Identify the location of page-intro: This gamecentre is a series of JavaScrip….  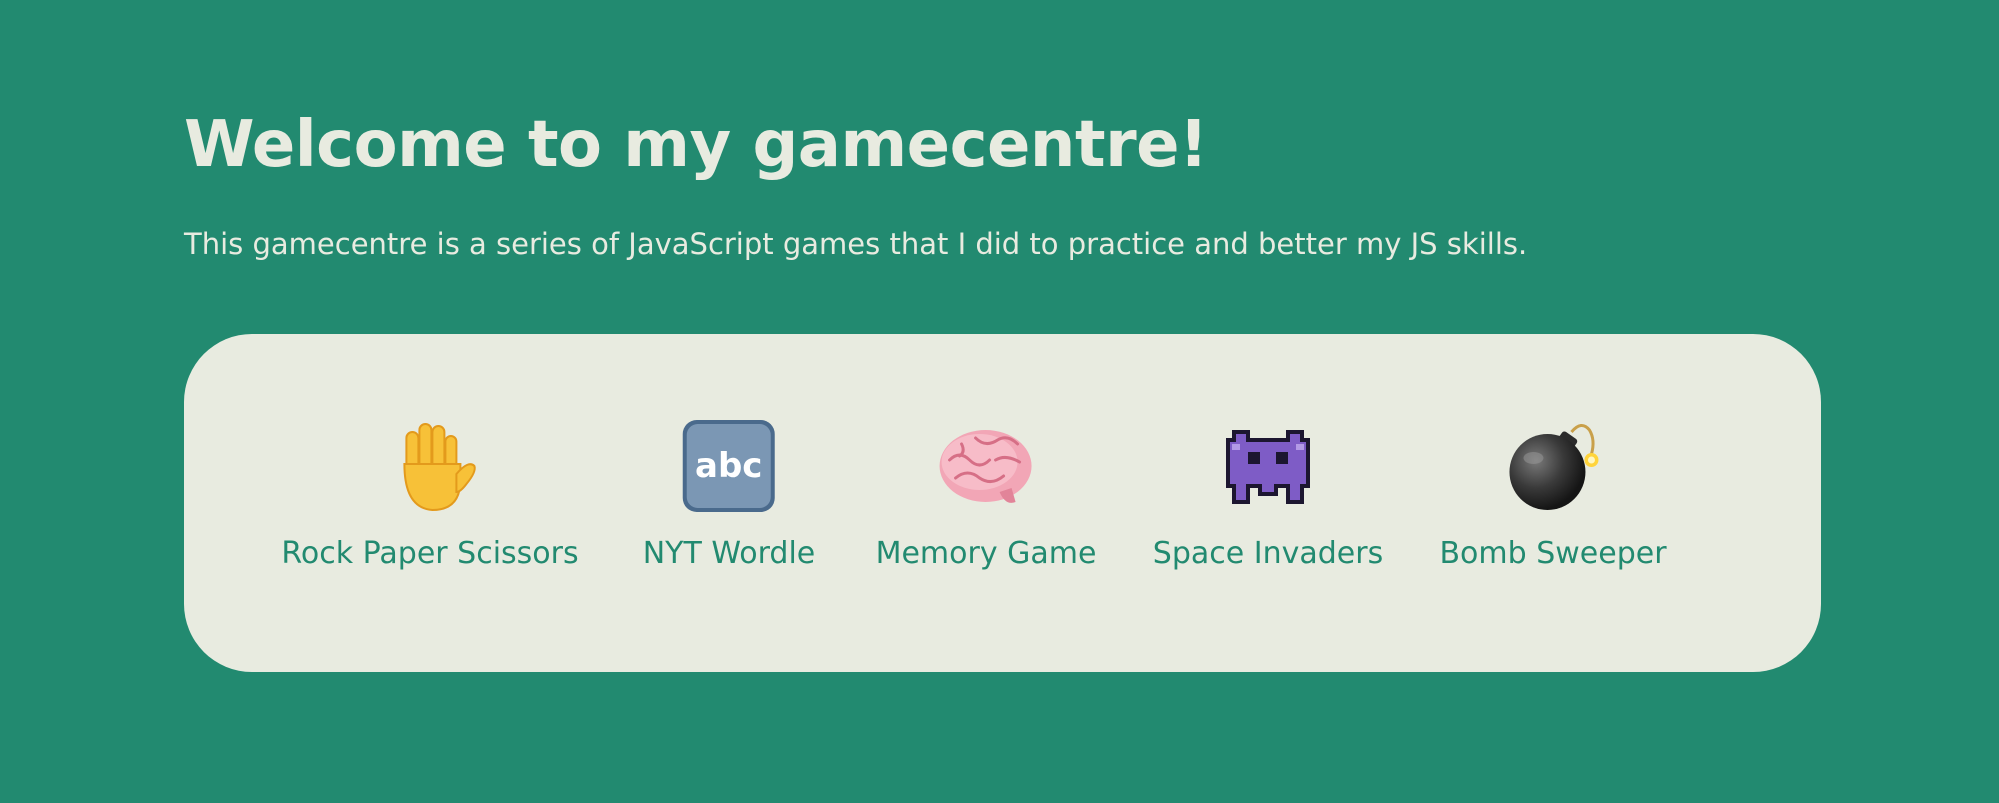
(856, 244).